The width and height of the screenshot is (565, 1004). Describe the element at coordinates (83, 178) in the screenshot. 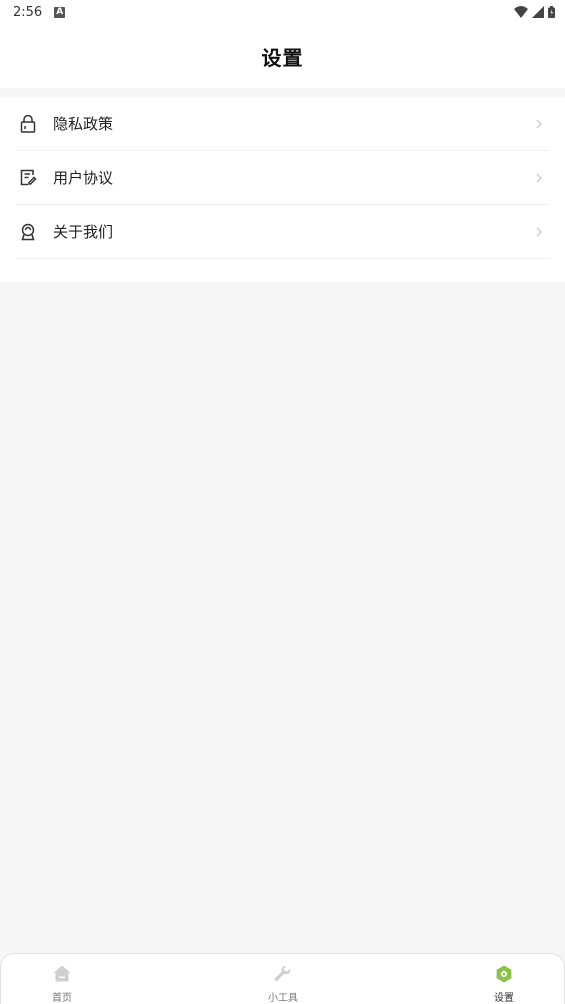

I see `menu-item-label: 用户协议` at that location.